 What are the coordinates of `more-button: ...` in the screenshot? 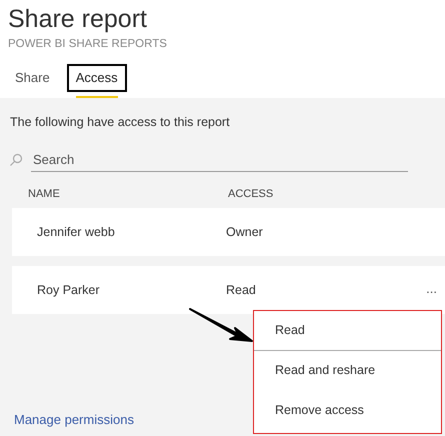 It's located at (431, 289).